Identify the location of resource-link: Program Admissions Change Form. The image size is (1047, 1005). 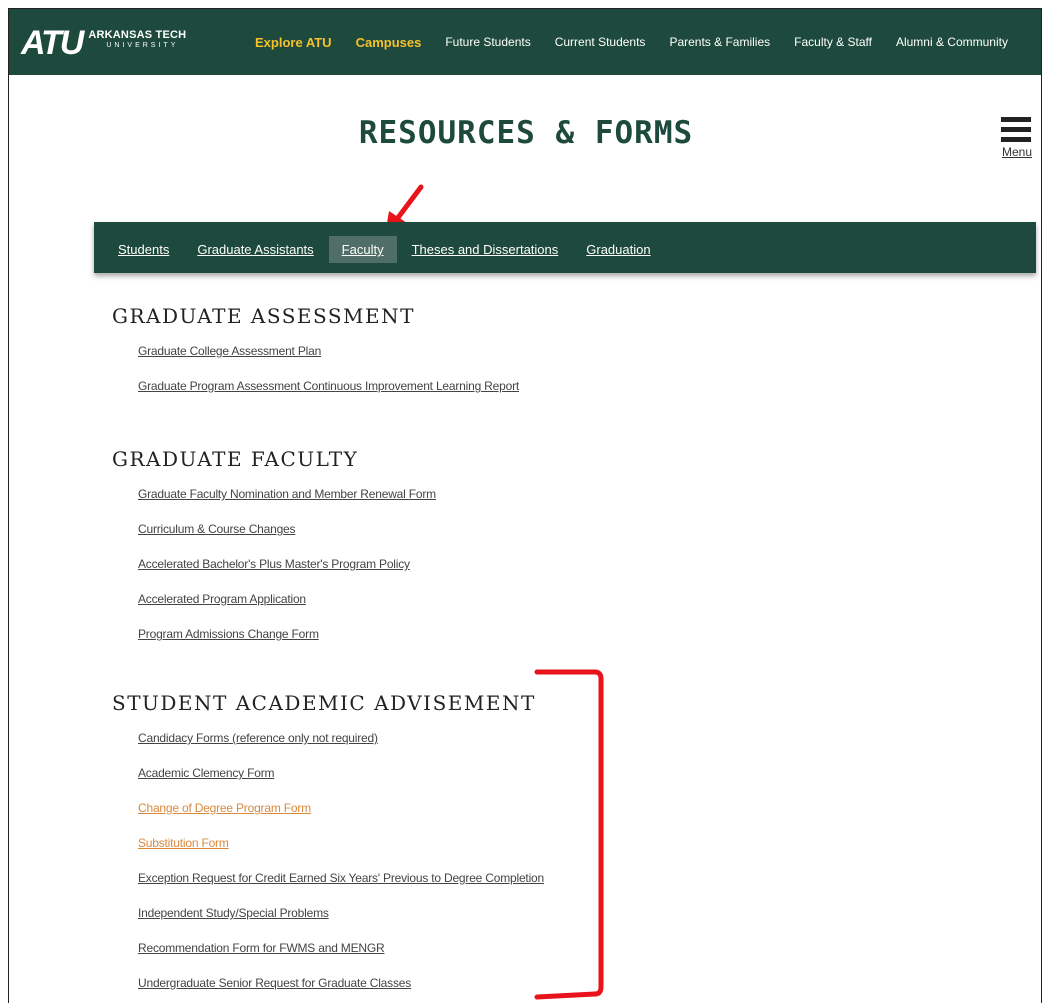
(228, 634).